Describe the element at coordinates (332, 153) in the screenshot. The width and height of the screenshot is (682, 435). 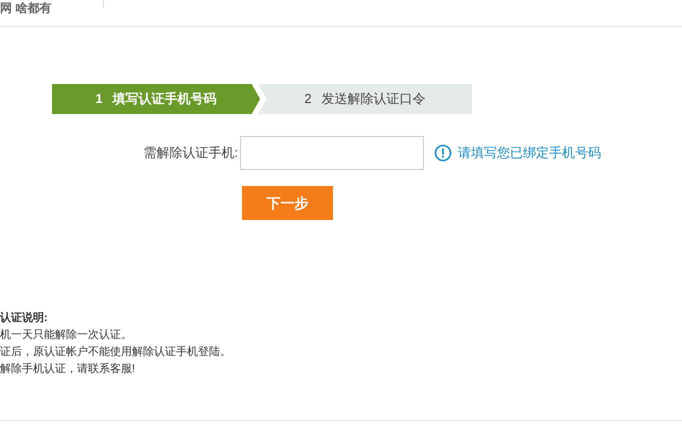
I see `phone-input-field` at that location.